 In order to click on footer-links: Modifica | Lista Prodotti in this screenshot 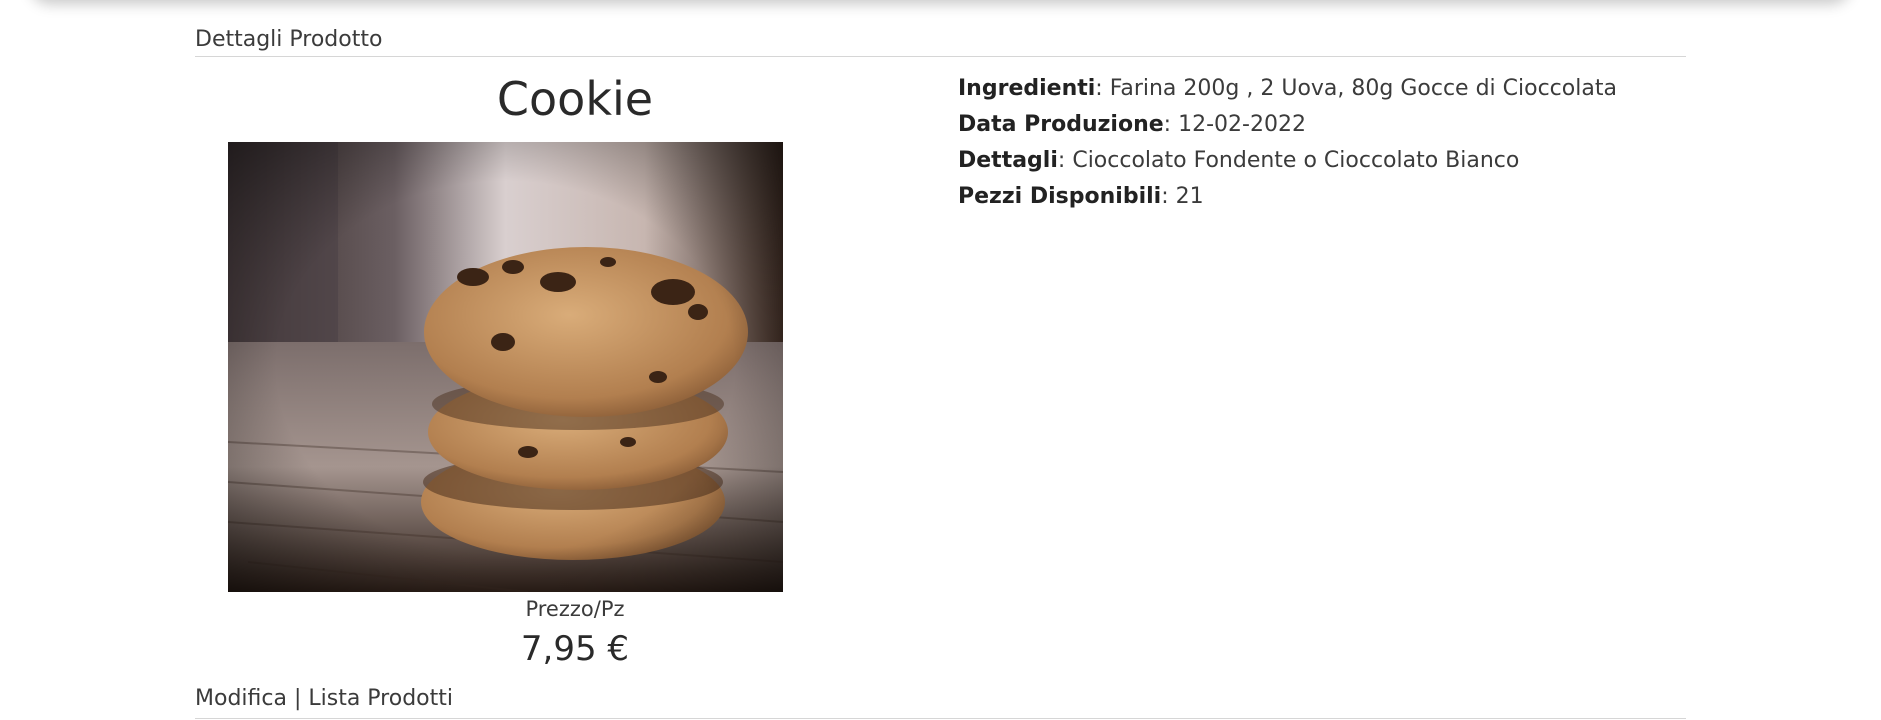, I will do `click(324, 698)`.